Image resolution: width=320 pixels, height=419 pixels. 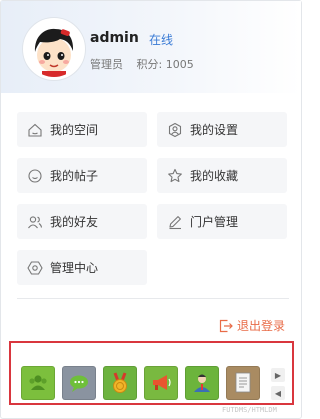 I want to click on menu-label: 管理中心, so click(x=74, y=268).